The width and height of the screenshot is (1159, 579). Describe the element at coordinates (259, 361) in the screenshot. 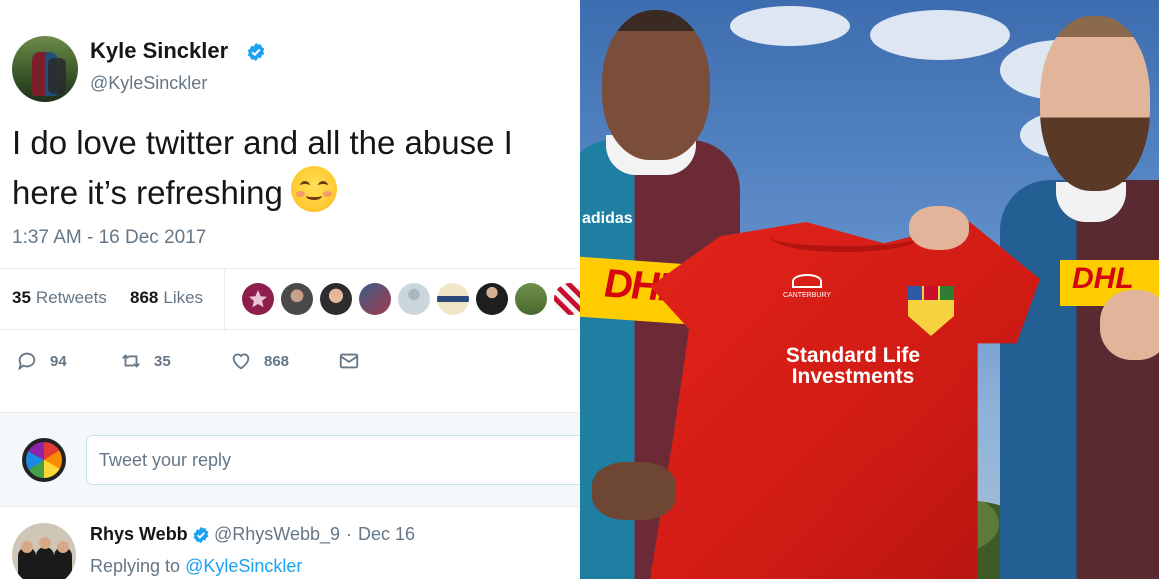

I see `like-button: 868` at that location.